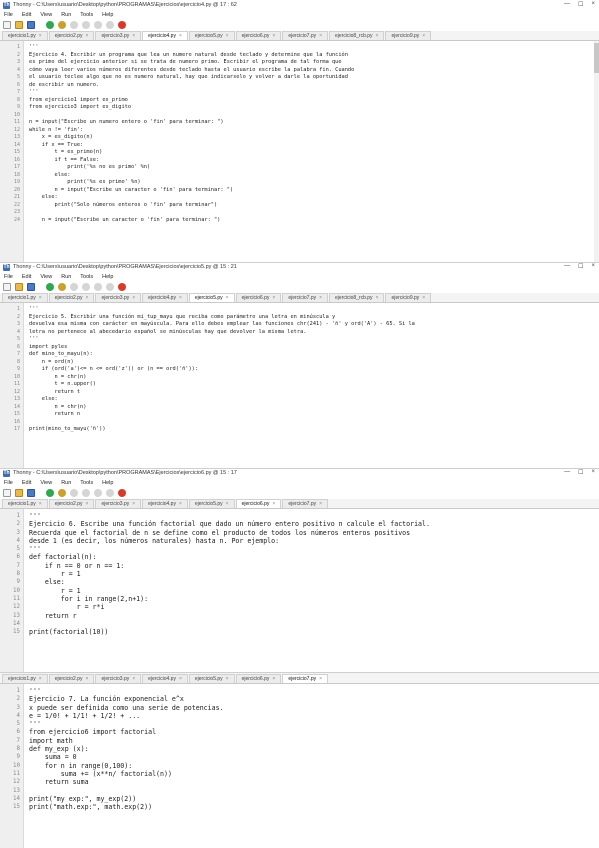  I want to click on code-line: 11 t = n.upper(), so click(306, 385).